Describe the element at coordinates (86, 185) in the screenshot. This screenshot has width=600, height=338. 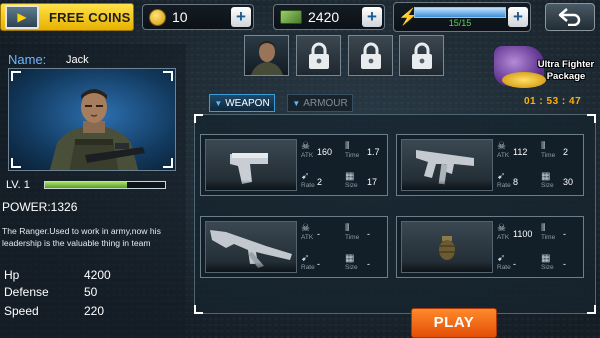
I see `level-progress-fill` at that location.